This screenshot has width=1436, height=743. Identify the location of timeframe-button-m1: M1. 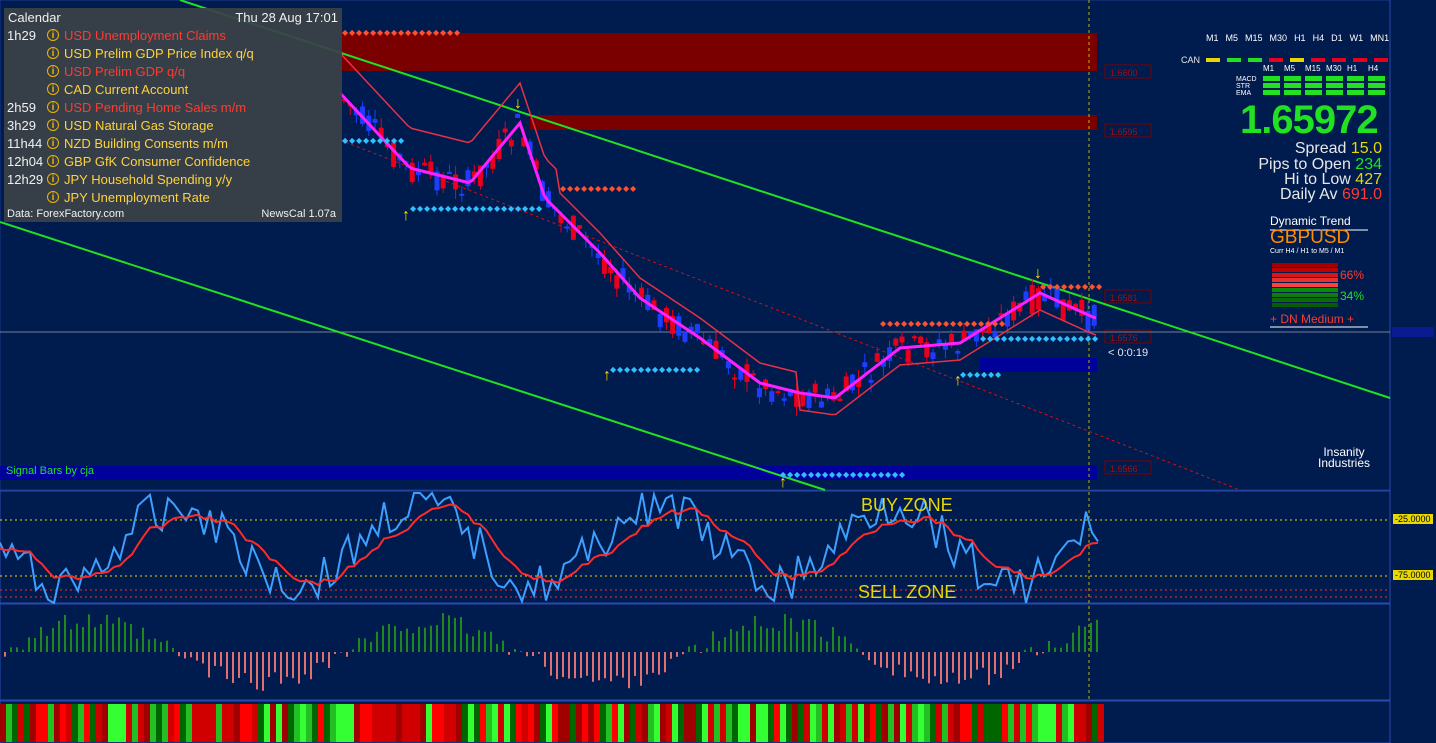
(1212, 38).